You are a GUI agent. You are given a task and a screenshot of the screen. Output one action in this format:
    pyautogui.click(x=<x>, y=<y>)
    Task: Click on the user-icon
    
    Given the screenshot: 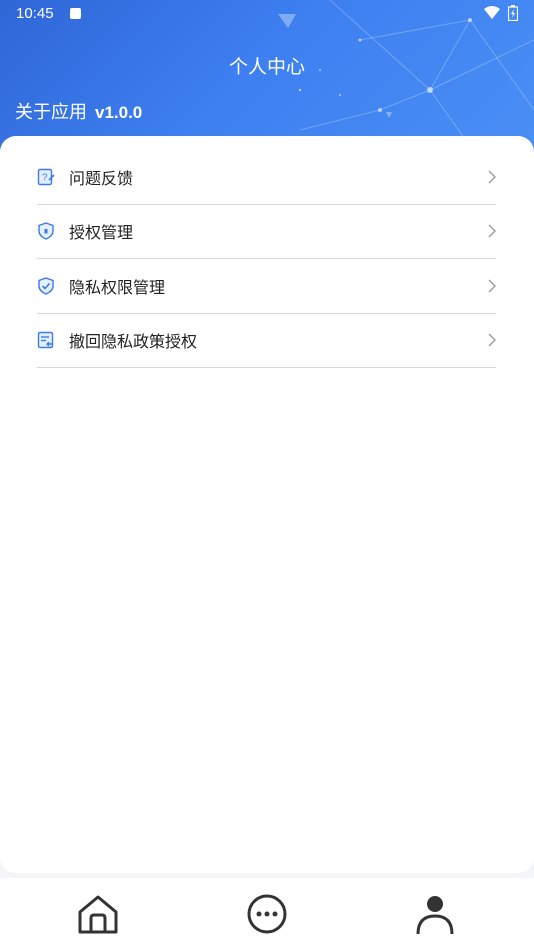 What is the action you would take?
    pyautogui.click(x=435, y=915)
    